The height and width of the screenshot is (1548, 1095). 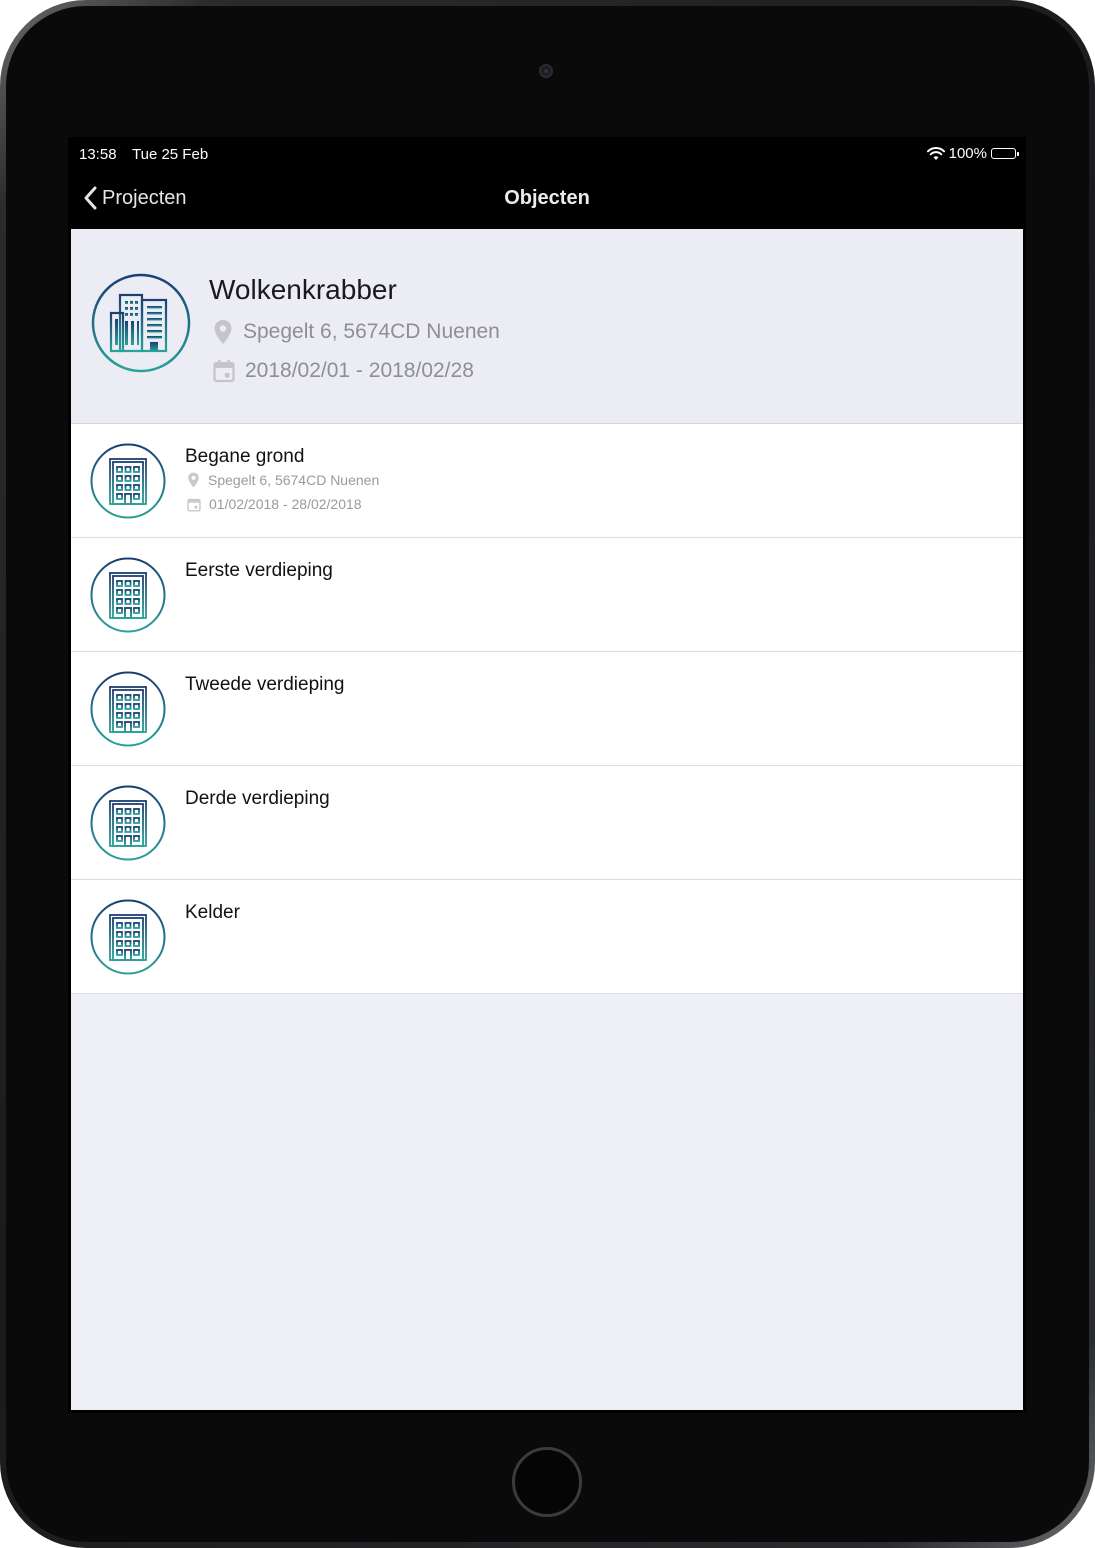 What do you see at coordinates (359, 370) in the screenshot?
I see `project-dates-text: 2018/02/01 - 2018/02/28` at bounding box center [359, 370].